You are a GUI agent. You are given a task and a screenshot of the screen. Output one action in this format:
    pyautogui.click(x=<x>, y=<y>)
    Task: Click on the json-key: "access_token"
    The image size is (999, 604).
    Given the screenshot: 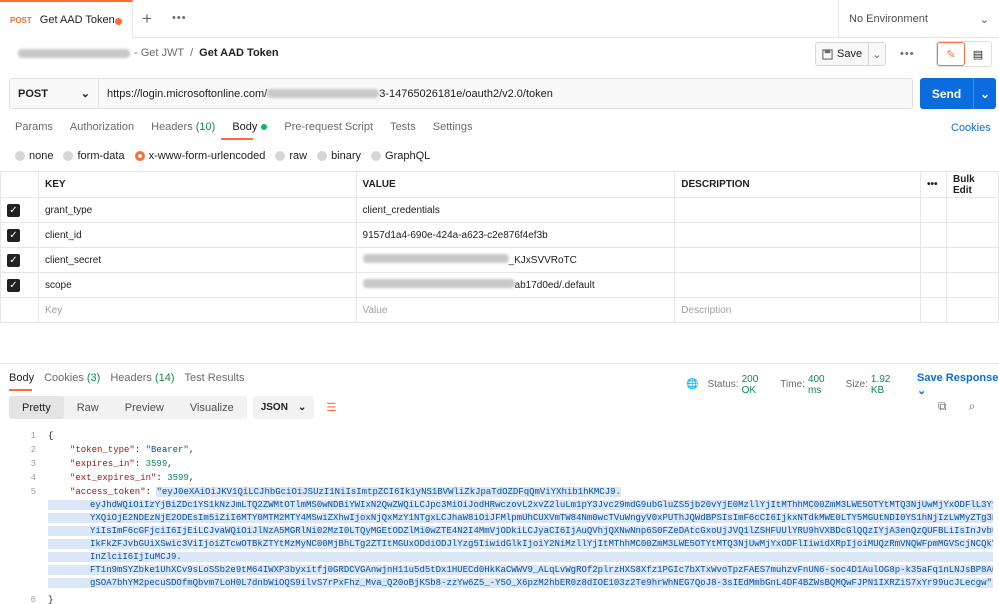 What is the action you would take?
    pyautogui.click(x=108, y=492)
    